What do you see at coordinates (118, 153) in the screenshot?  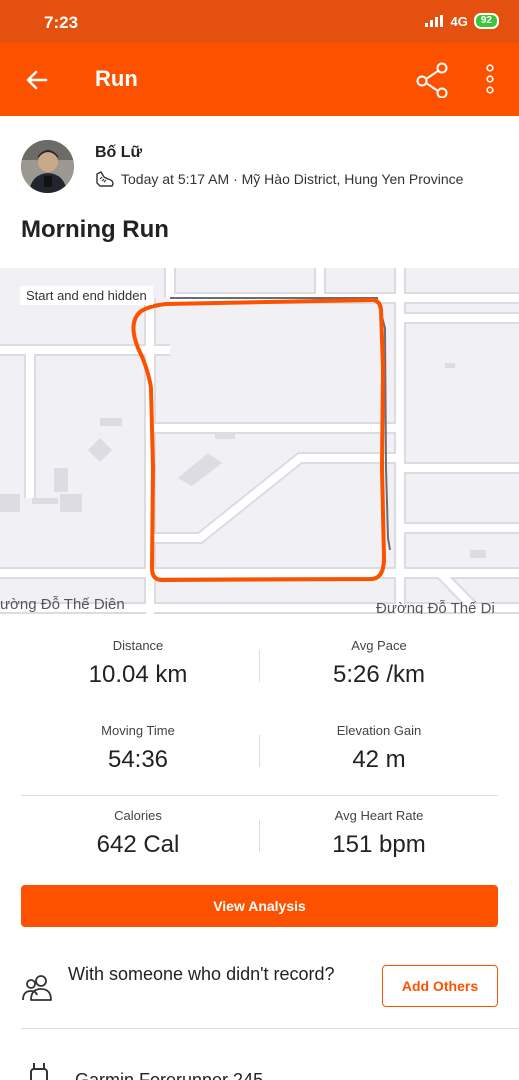 I see `athlete-name: Bố Lữ` at bounding box center [118, 153].